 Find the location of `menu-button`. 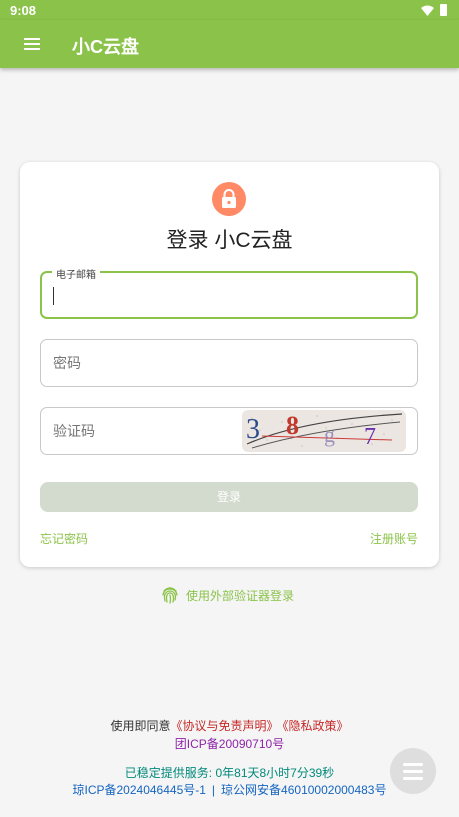

menu-button is located at coordinates (34, 44).